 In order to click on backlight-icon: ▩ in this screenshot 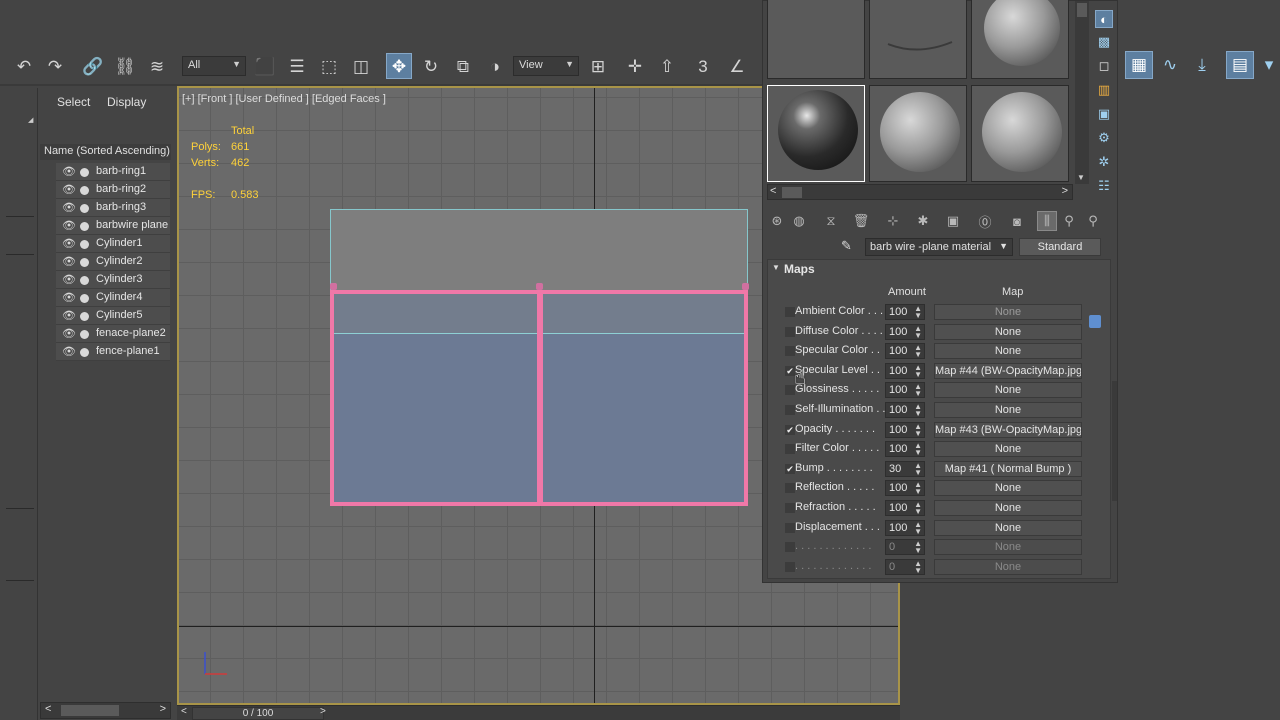, I will do `click(1104, 42)`.